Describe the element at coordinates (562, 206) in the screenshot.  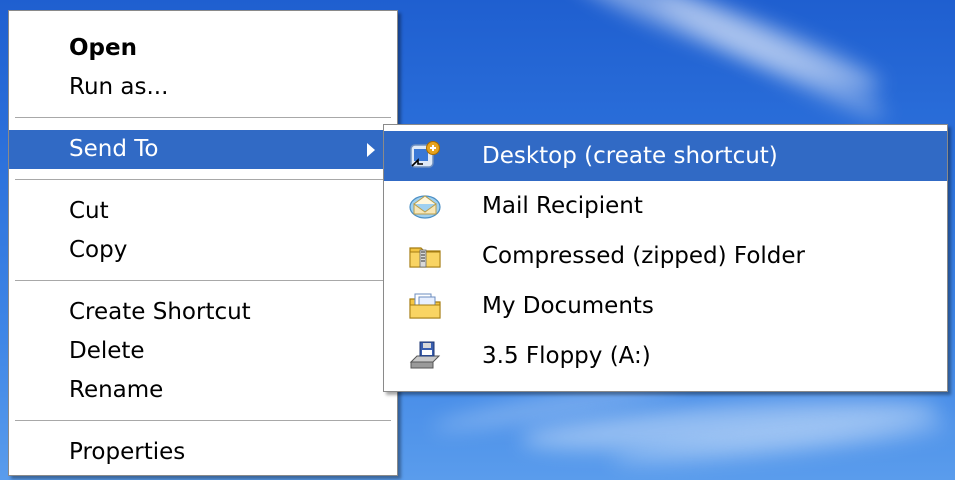
I see `submenu-item-label: Mail Recipient` at that location.